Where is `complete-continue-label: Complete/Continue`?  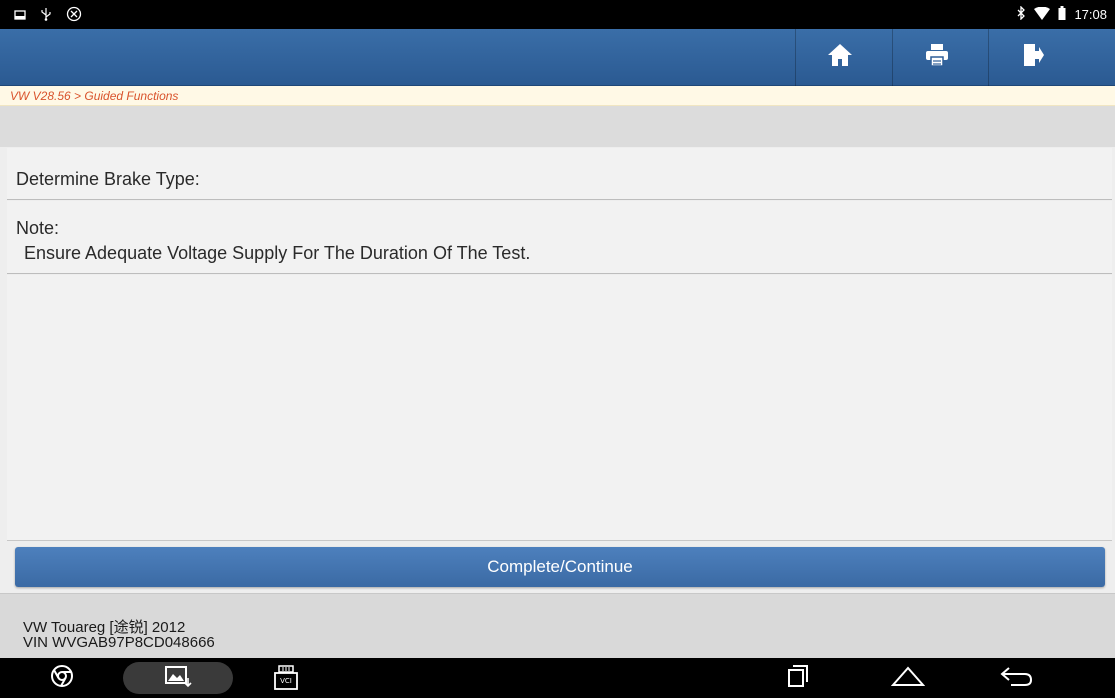 complete-continue-label: Complete/Continue is located at coordinates (560, 566).